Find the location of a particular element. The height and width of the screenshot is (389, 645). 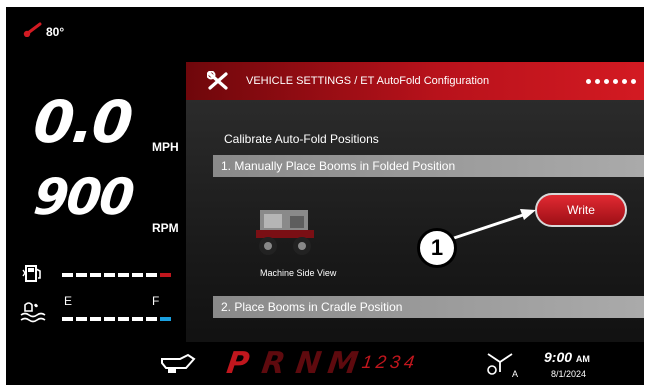

steering-mode-icon: A is located at coordinates (502, 366).